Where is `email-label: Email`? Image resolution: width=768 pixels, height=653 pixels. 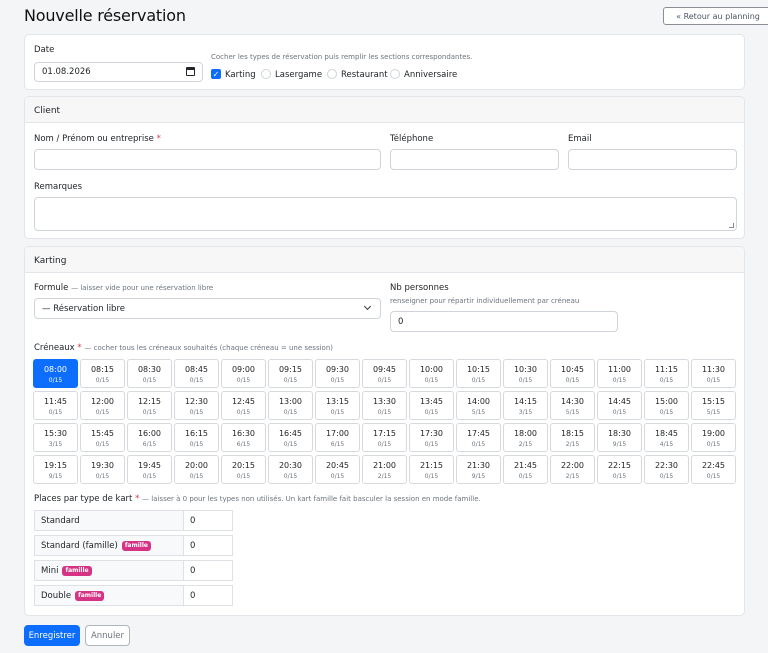 email-label: Email is located at coordinates (580, 139).